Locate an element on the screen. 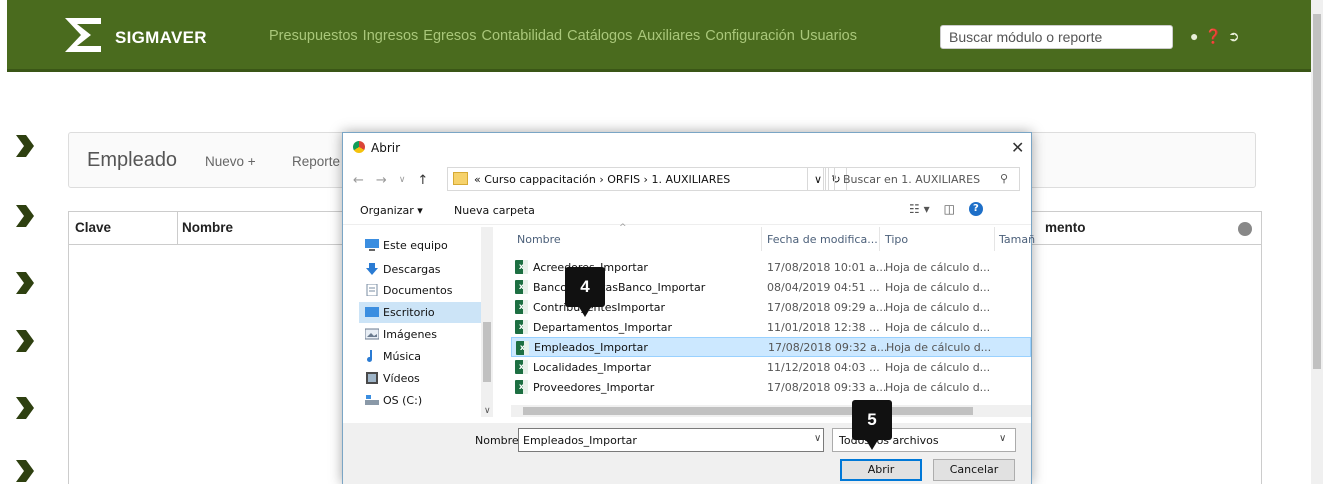  nav-egresos: Egresos is located at coordinates (449, 36).